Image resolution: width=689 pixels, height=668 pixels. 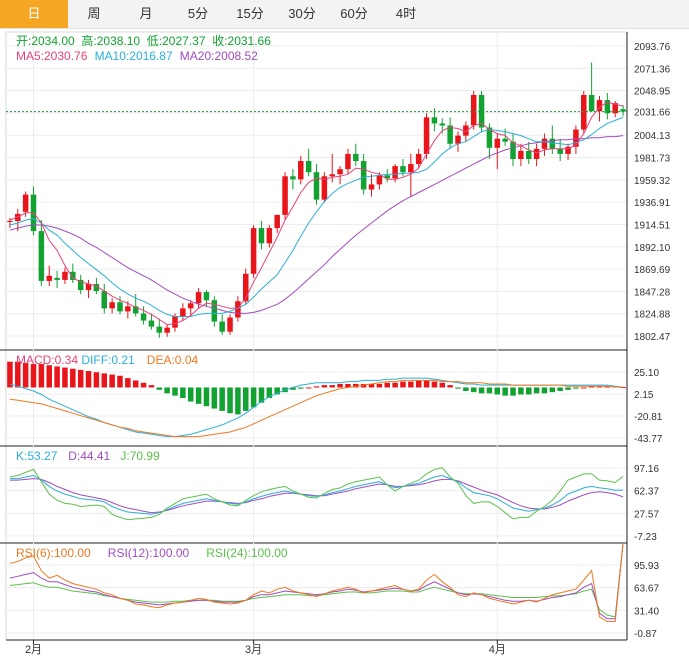 I want to click on last-price-label: 2031.66, so click(x=652, y=113).